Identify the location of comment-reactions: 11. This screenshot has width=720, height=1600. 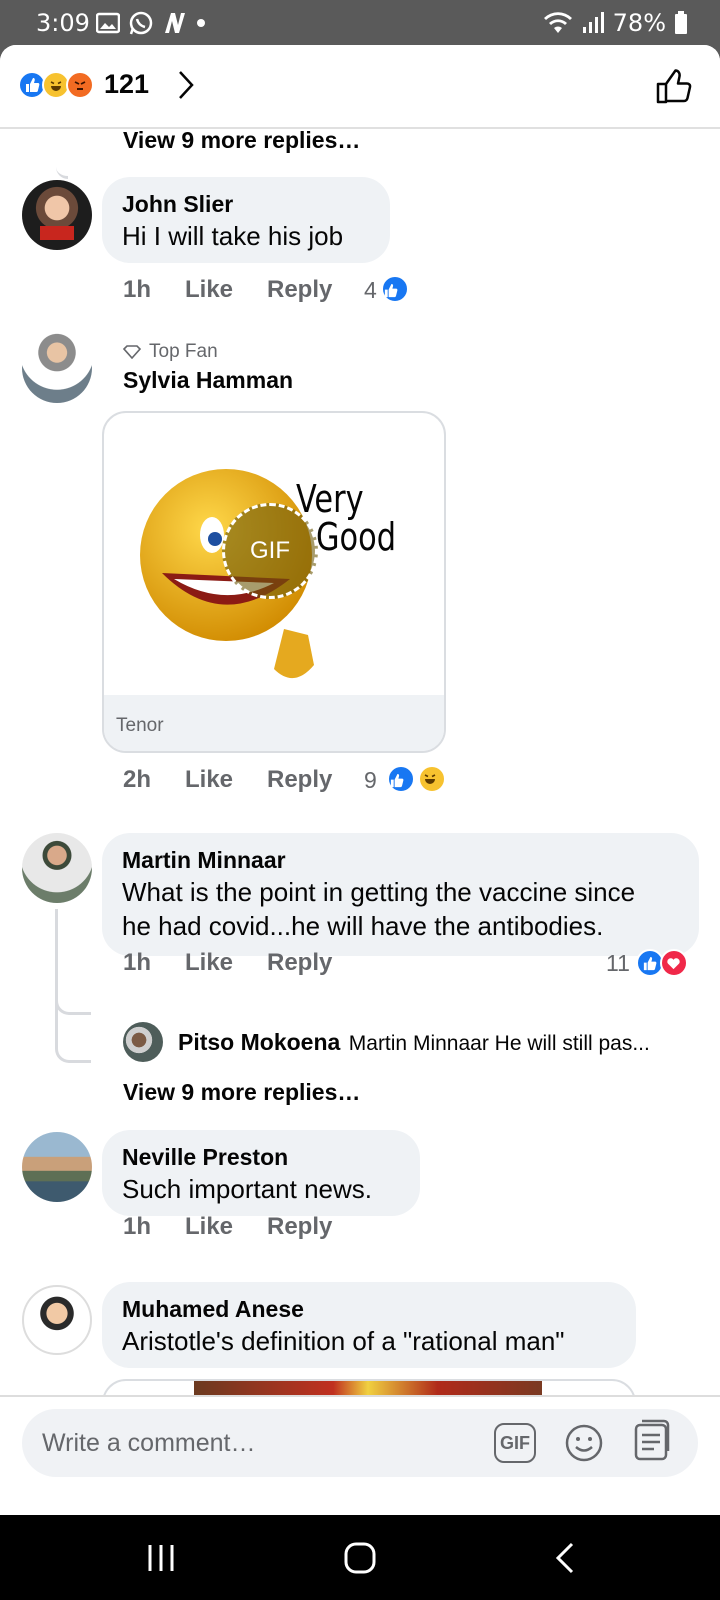
(647, 963).